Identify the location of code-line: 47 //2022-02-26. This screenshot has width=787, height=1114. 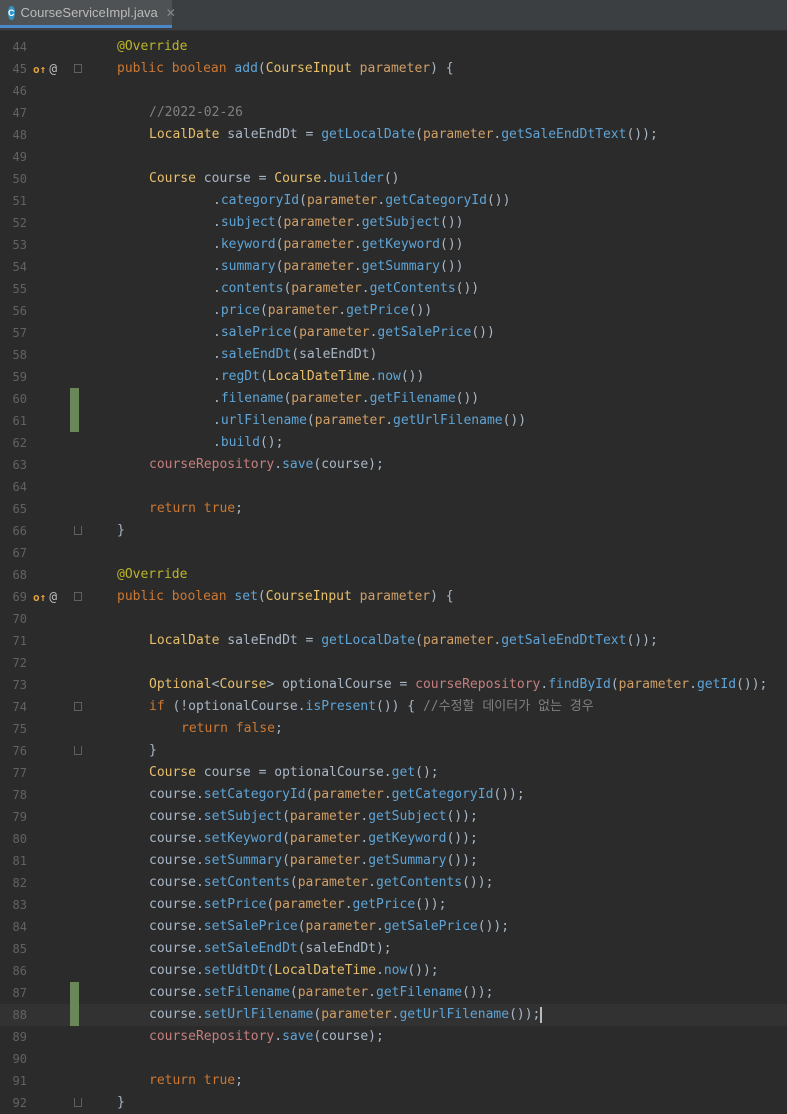
(393, 113).